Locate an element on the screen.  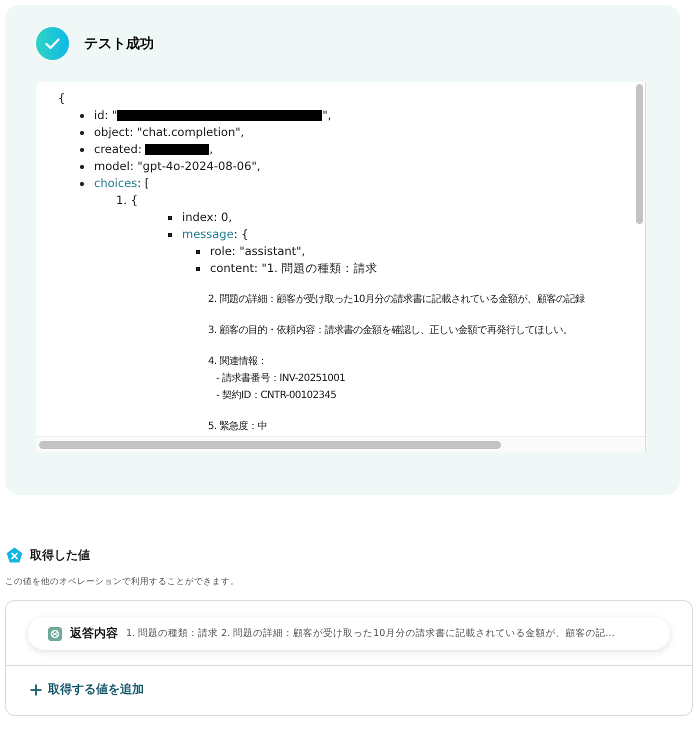
content-line: - 契約ID：CNTR-00102345 is located at coordinates (275, 395).